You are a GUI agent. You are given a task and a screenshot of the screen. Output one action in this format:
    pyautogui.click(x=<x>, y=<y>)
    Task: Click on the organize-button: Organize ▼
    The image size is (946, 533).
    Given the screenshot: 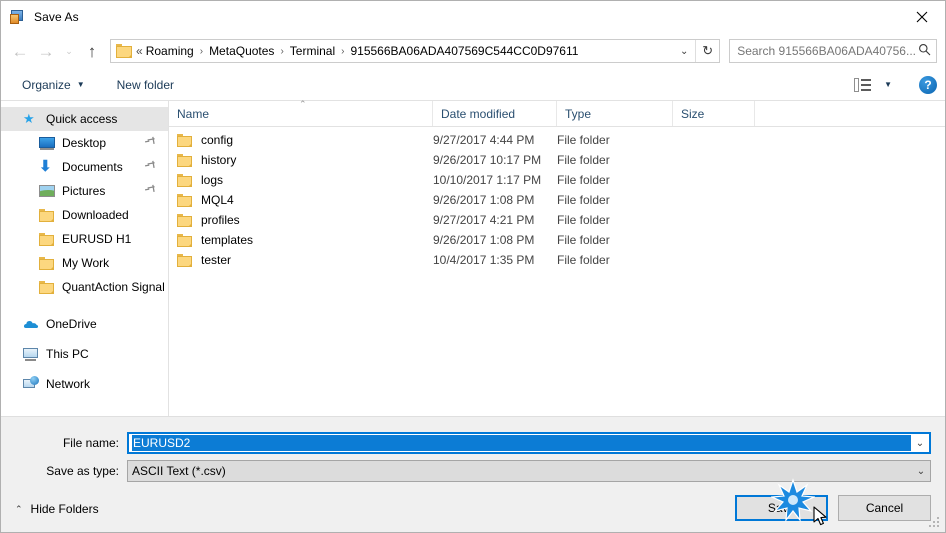 What is the action you would take?
    pyautogui.click(x=53, y=85)
    